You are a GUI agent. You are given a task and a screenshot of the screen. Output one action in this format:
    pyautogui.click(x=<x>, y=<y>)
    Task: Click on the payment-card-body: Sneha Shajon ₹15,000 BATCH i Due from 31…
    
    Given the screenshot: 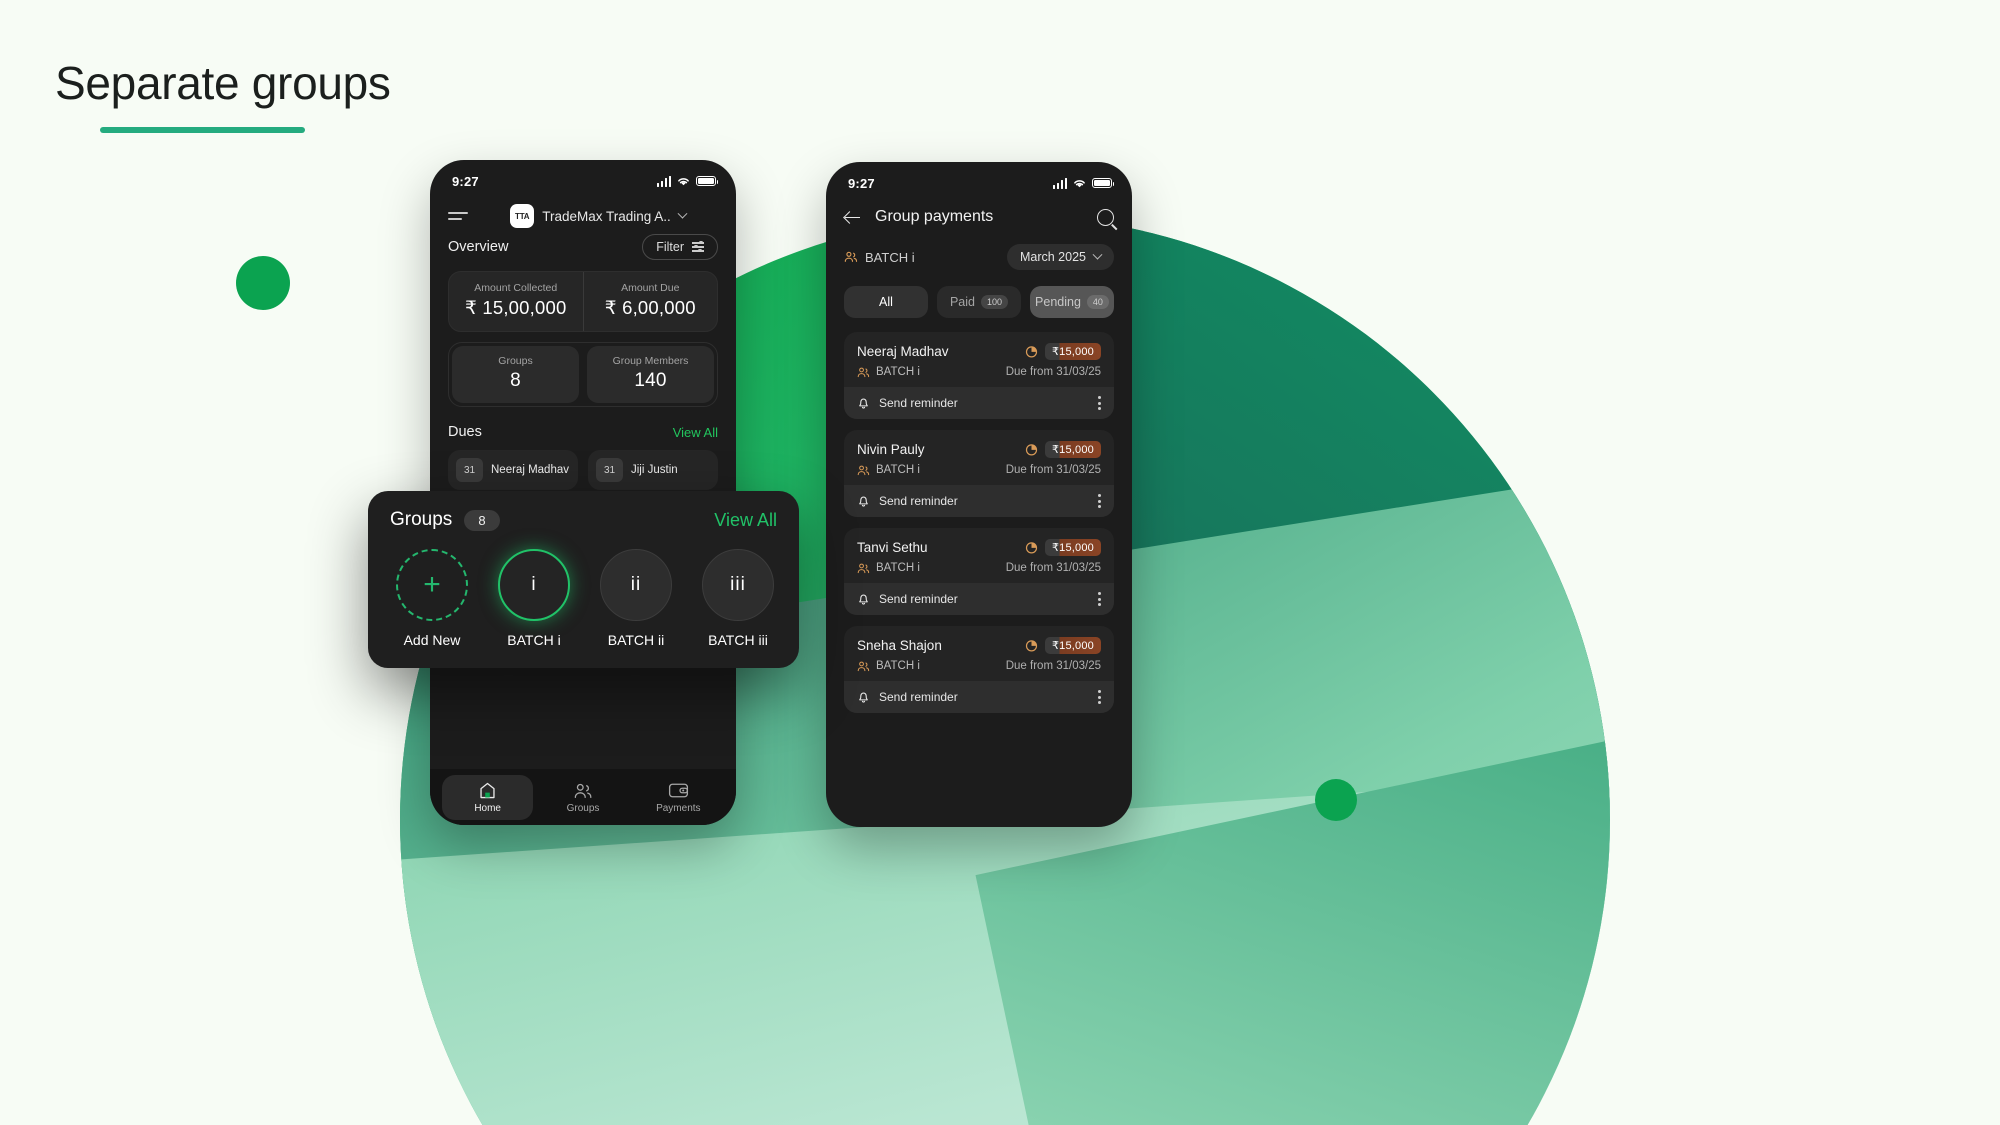 What is the action you would take?
    pyautogui.click(x=979, y=653)
    